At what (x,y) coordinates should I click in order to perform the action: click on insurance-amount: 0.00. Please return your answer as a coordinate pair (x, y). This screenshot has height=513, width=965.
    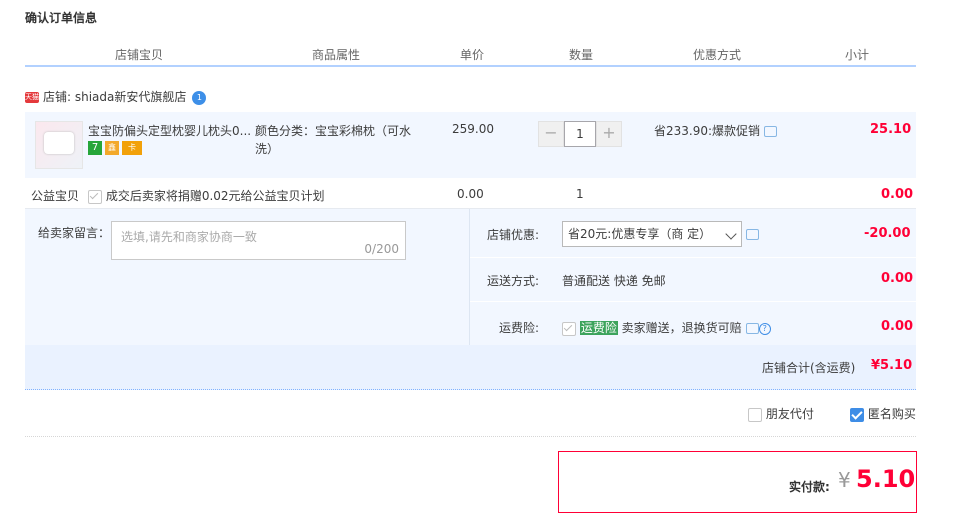
    Looking at the image, I should click on (897, 326).